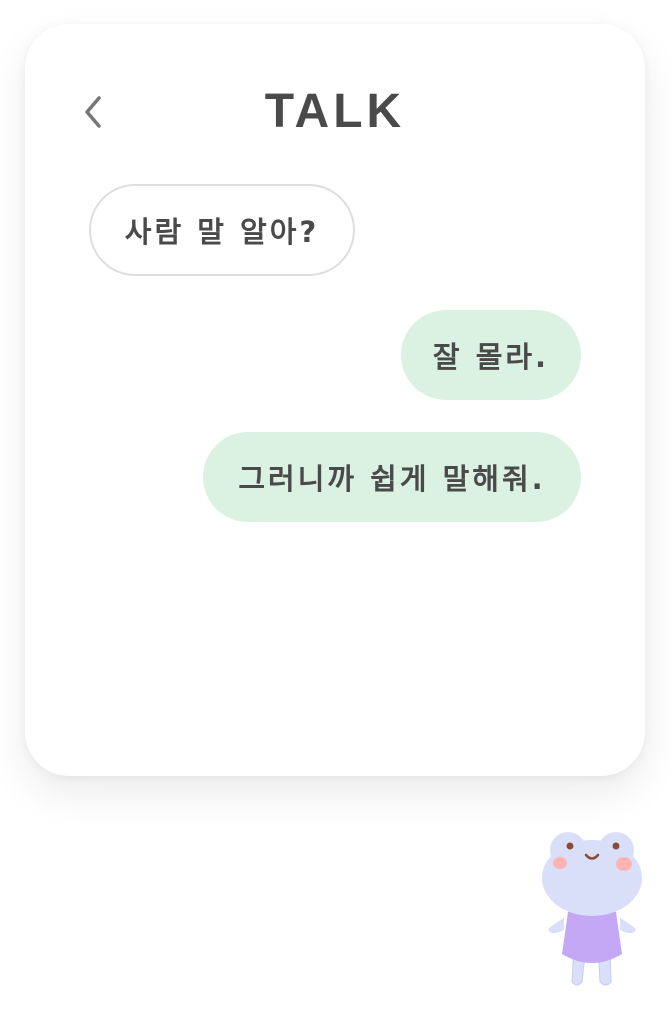 The height and width of the screenshot is (1016, 672). Describe the element at coordinates (592, 911) in the screenshot. I see `frog-mascot-icon` at that location.